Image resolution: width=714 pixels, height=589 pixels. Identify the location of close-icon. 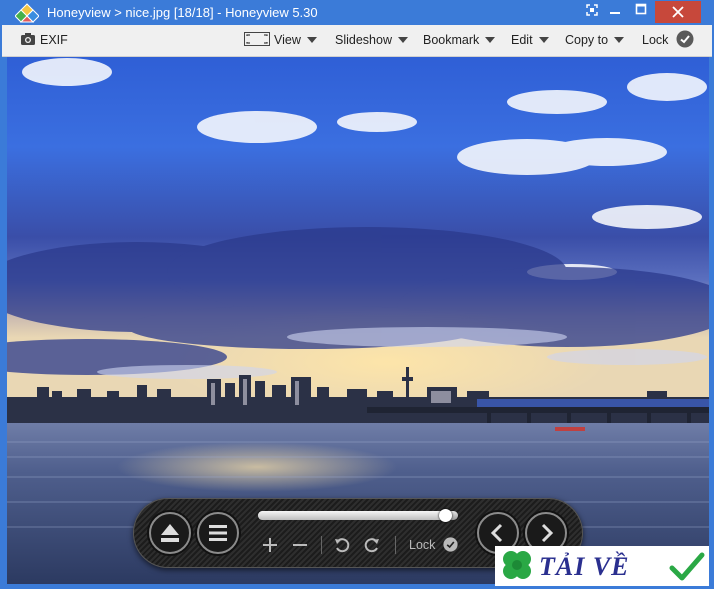
(678, 12).